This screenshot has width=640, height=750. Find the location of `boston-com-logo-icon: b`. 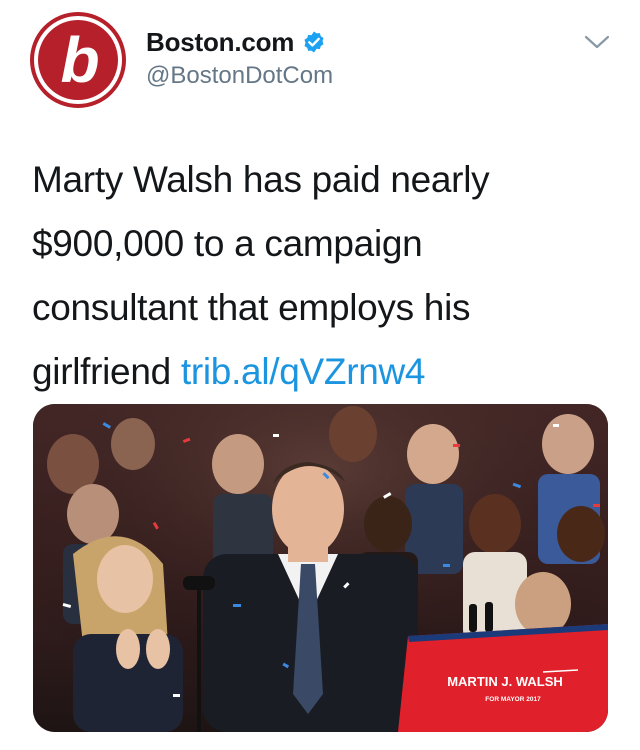

boston-com-logo-icon: b is located at coordinates (78, 60).